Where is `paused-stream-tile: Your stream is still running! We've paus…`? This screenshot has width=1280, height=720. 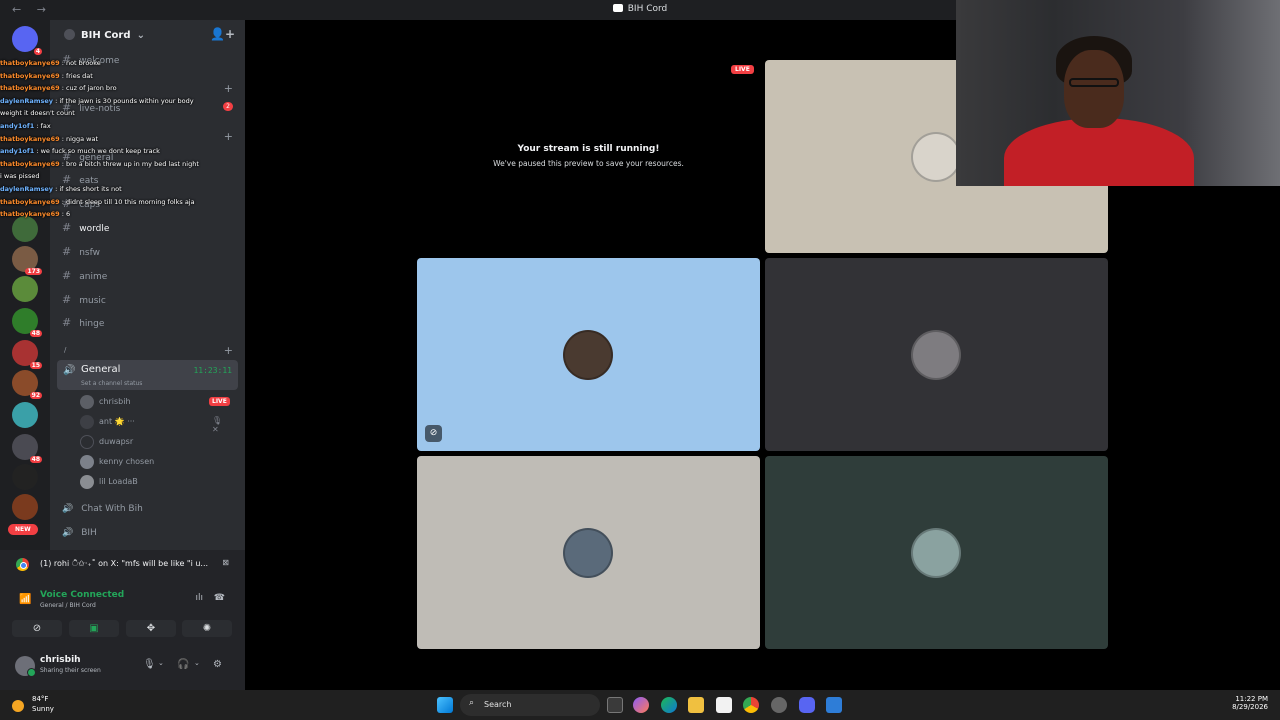 paused-stream-tile: Your stream is still running! We've paus… is located at coordinates (588, 156).